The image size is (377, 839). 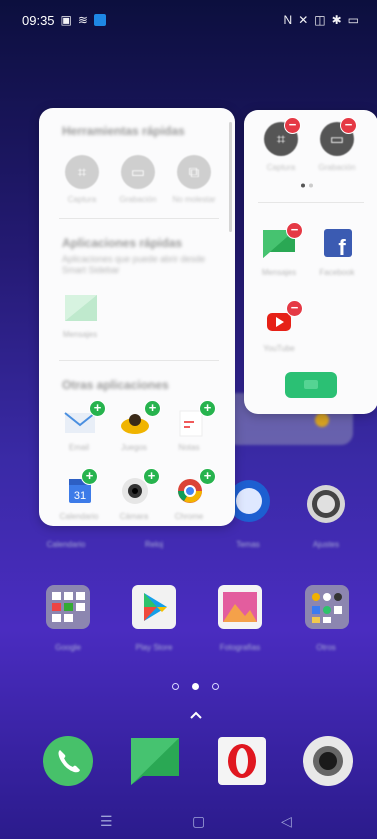 What do you see at coordinates (134, 516) in the screenshot?
I see `app-label: Cámara` at bounding box center [134, 516].